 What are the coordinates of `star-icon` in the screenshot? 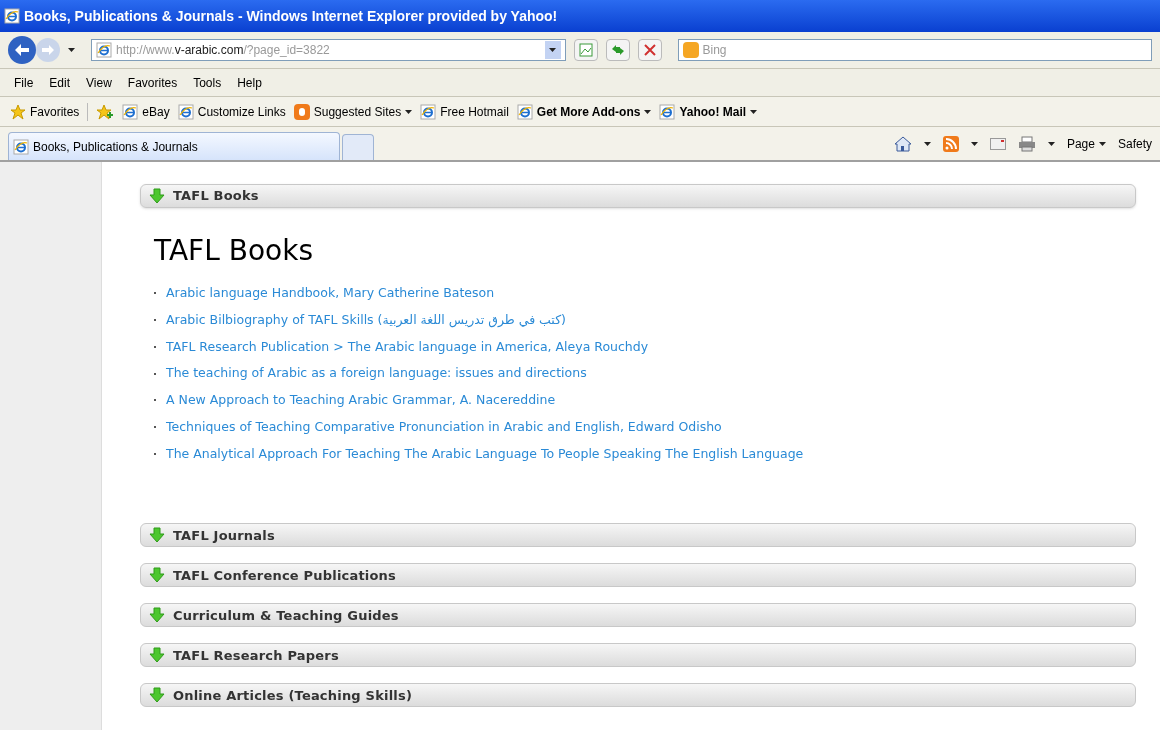 It's located at (18, 111).